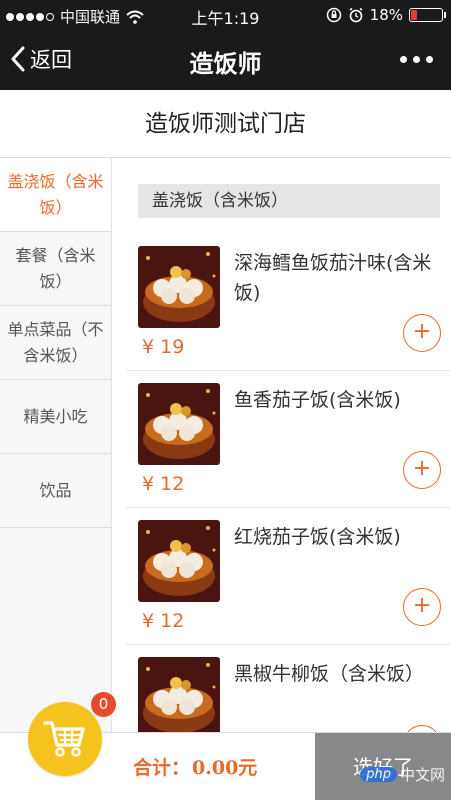 This screenshot has height=800, width=451. I want to click on cart-total: 合计： 0.00元, so click(195, 766).